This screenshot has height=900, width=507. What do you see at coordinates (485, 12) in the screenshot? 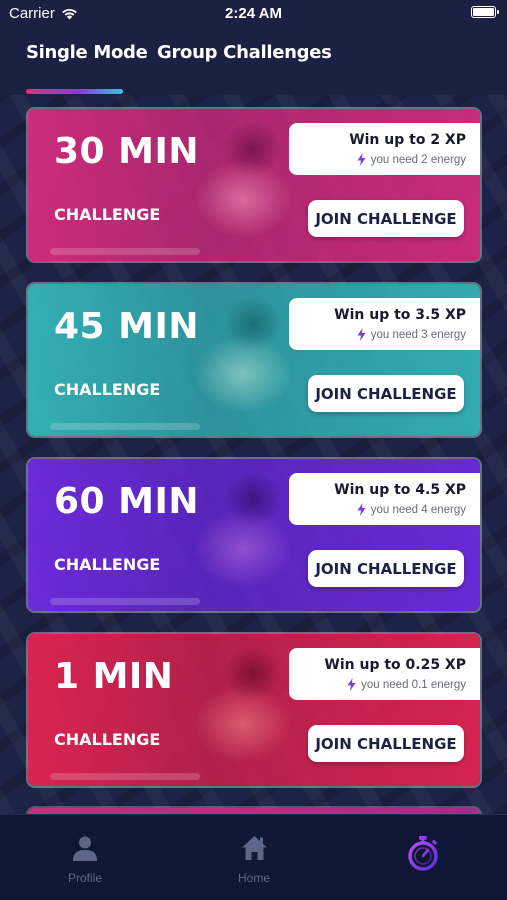
I see `battery-icon` at bounding box center [485, 12].